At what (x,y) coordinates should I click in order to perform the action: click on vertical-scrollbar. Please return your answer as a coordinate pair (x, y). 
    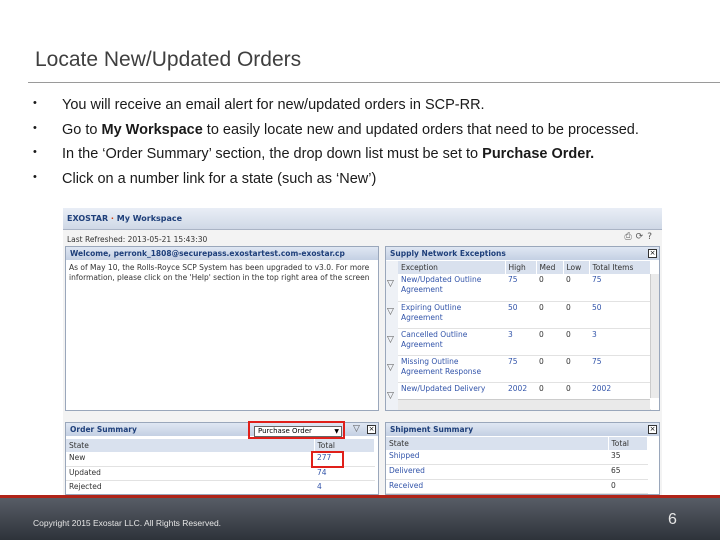
    Looking at the image, I should click on (654, 336).